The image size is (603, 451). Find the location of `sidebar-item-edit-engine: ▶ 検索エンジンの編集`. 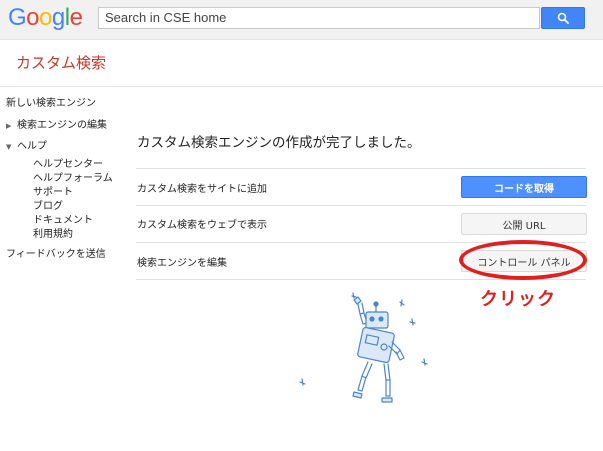

sidebar-item-edit-engine: ▶ 検索エンジンの編集 is located at coordinates (56, 126).